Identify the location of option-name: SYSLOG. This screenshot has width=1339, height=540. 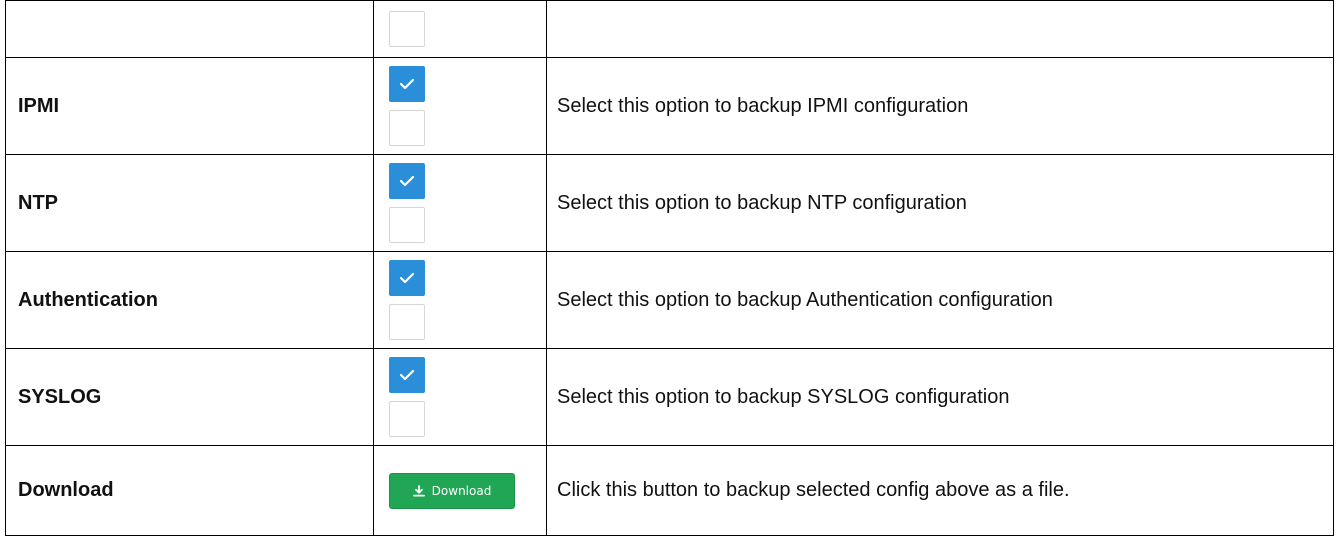
(189, 397).